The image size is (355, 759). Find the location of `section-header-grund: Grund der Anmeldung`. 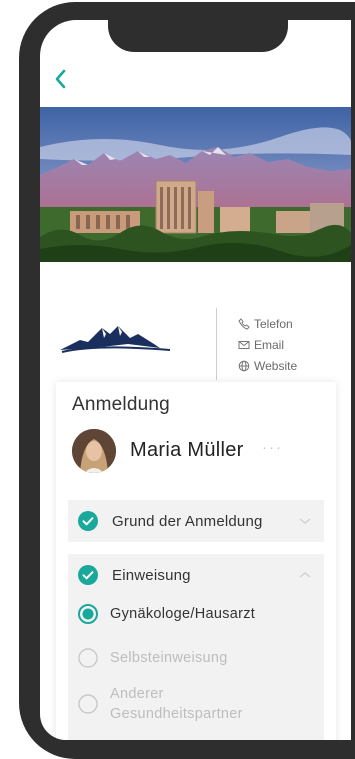

section-header-grund: Grund der Anmeldung is located at coordinates (196, 521).